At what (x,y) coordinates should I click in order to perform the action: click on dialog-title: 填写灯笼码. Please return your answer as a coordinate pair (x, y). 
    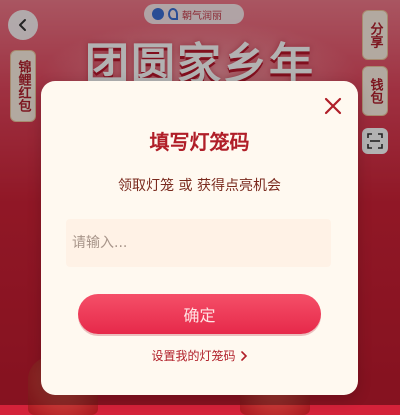
    Looking at the image, I should click on (199, 142).